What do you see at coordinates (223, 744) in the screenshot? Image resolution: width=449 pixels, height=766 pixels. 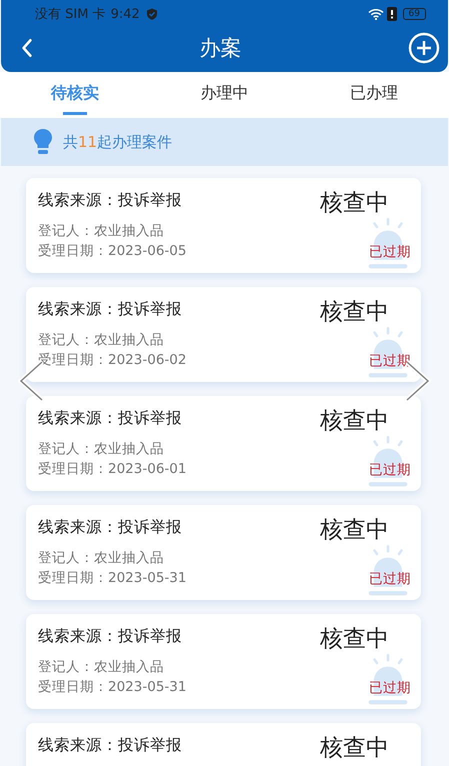 I see `case-card: 线索来源：投诉举报 核查中` at bounding box center [223, 744].